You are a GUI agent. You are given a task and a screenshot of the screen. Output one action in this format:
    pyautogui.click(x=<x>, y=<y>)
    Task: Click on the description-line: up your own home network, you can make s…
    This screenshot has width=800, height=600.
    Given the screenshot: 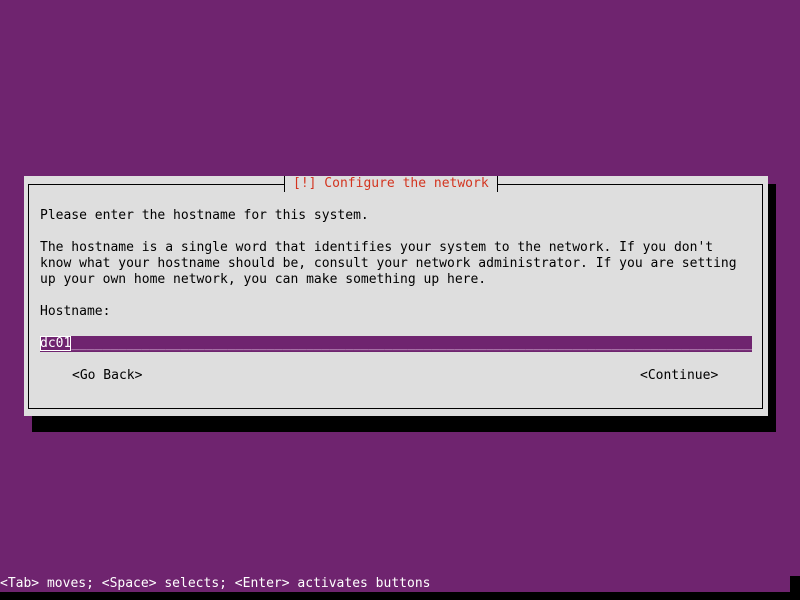 What is the action you would take?
    pyautogui.click(x=263, y=279)
    